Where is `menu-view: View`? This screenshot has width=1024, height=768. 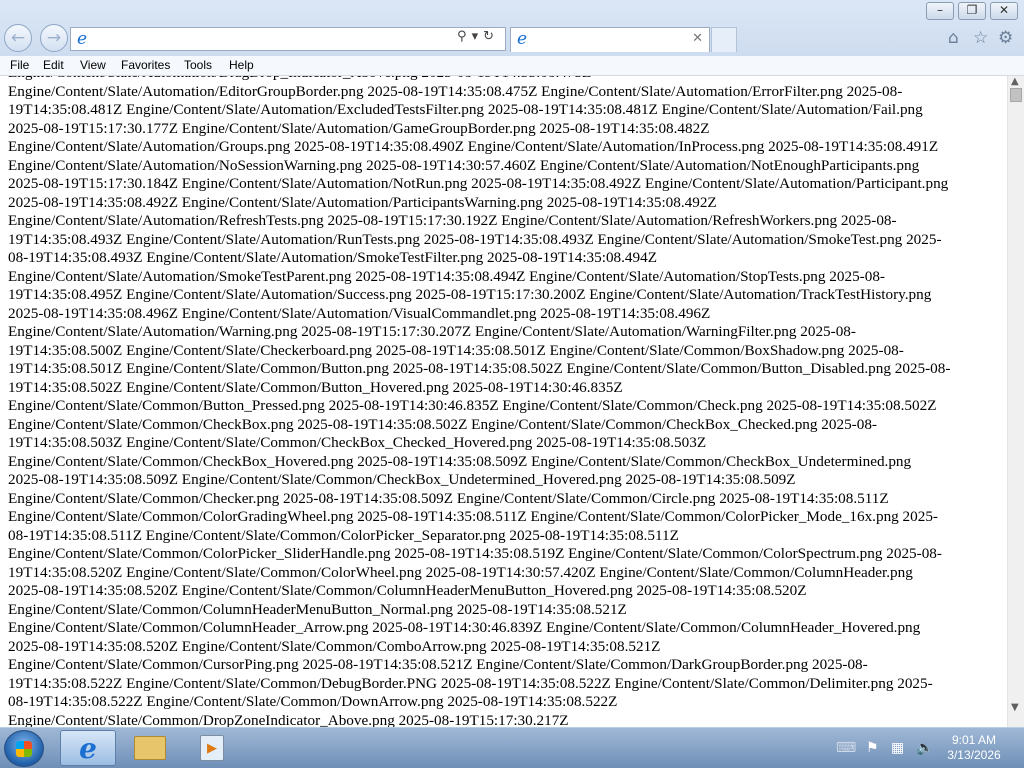 menu-view: View is located at coordinates (93, 65).